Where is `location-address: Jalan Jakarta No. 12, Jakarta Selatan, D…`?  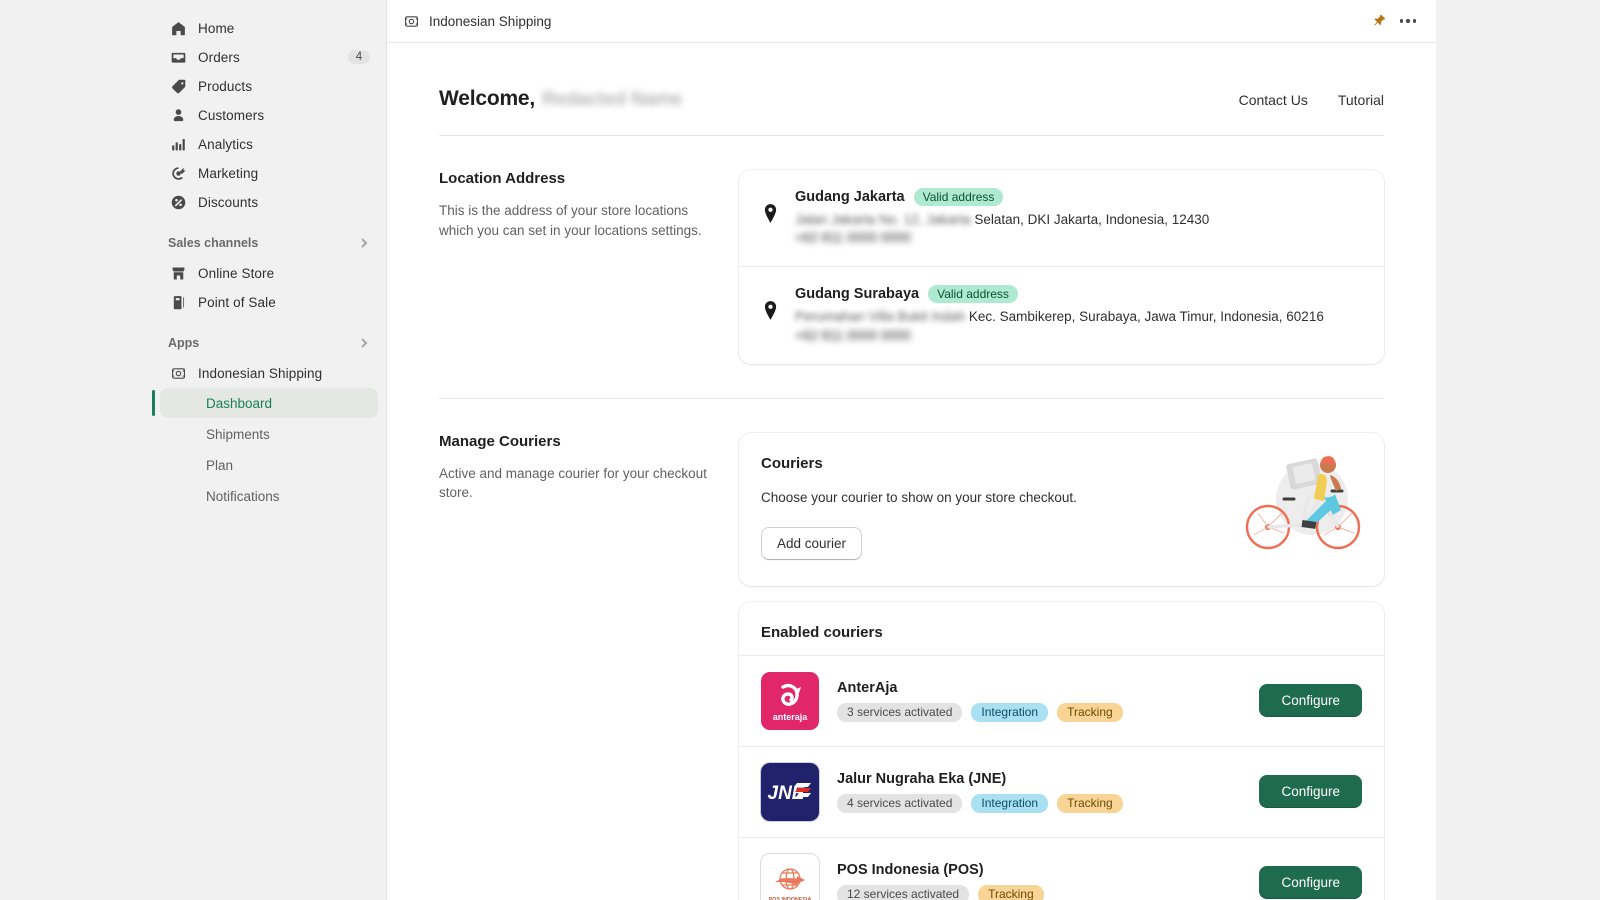
location-address: Jalan Jakarta No. 12, Jakarta Selatan, D… is located at coordinates (1079, 220).